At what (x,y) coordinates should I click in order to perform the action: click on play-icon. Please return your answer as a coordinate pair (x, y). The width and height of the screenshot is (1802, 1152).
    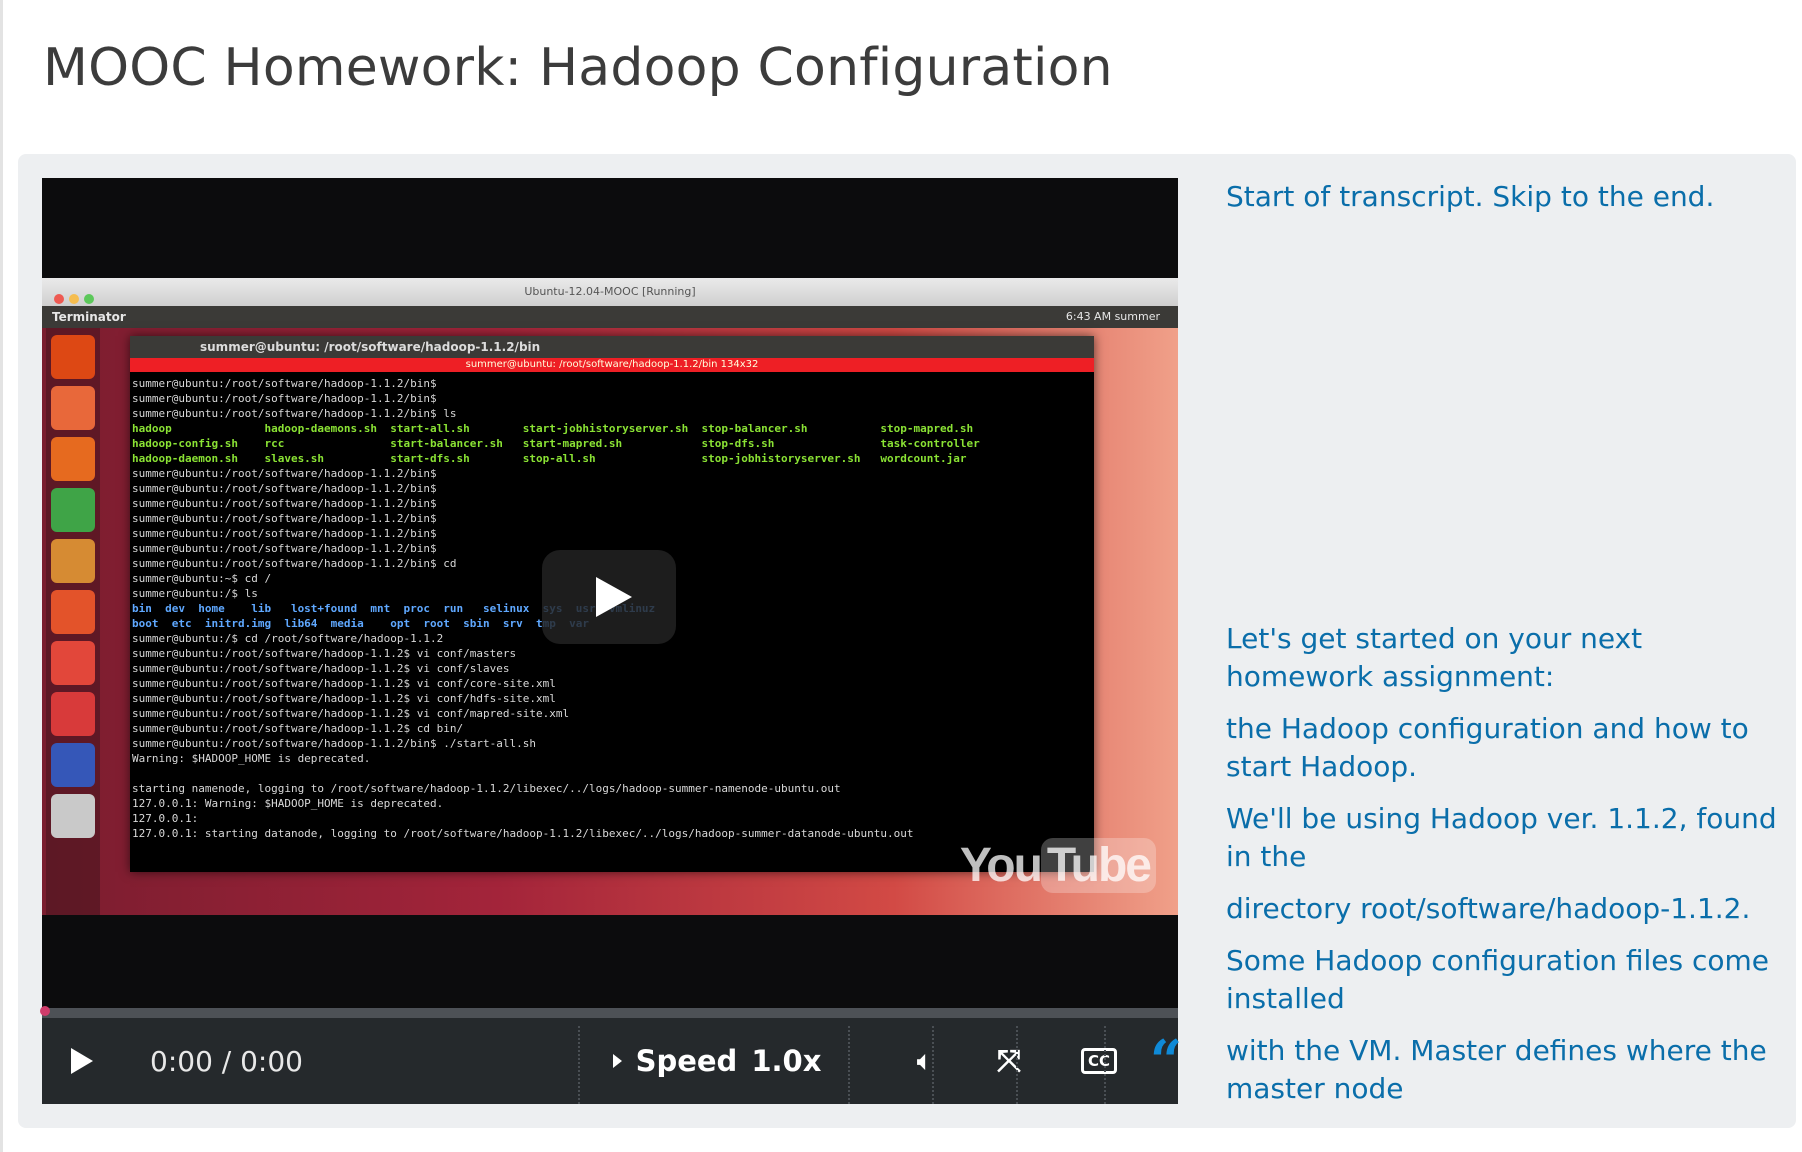
    Looking at the image, I should click on (82, 1061).